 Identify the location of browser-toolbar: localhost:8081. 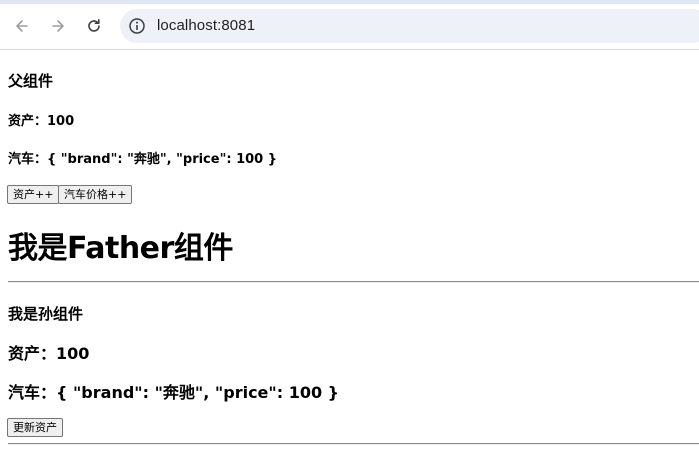
(349, 25).